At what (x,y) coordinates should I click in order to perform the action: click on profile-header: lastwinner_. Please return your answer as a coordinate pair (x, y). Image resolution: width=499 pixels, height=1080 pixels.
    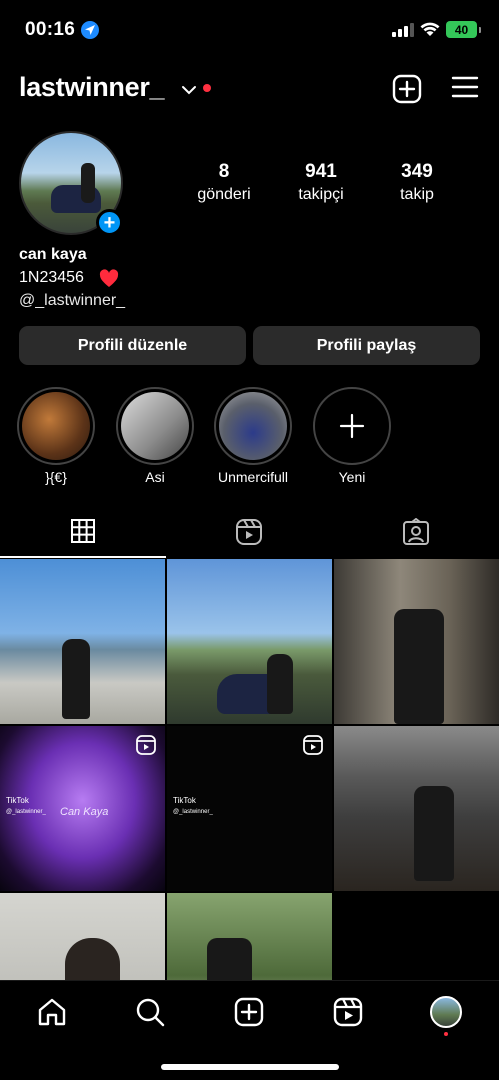
    Looking at the image, I should click on (249, 89).